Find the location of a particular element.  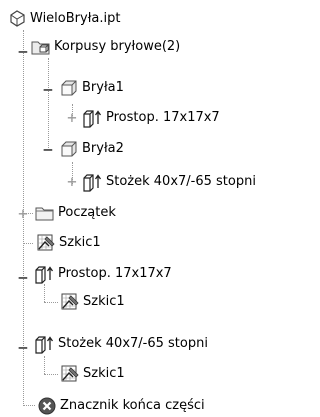

tree-node-poczatek: Początek is located at coordinates (75, 213).